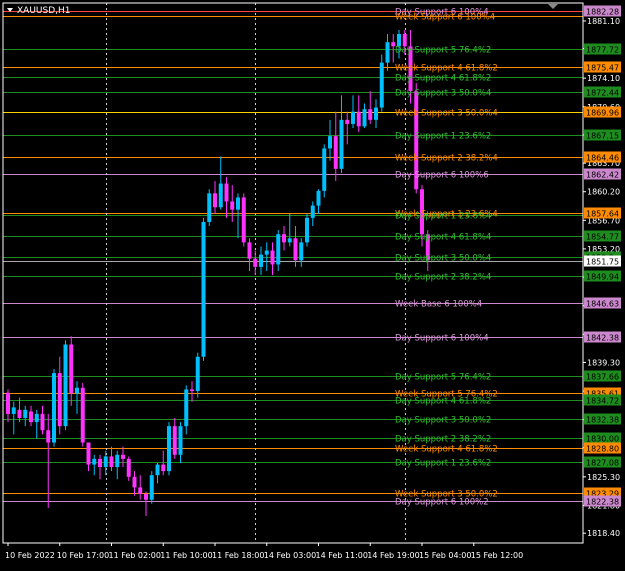  What do you see at coordinates (44, 11) in the screenshot?
I see `symbol-label: XAUUSD,H1` at bounding box center [44, 11].